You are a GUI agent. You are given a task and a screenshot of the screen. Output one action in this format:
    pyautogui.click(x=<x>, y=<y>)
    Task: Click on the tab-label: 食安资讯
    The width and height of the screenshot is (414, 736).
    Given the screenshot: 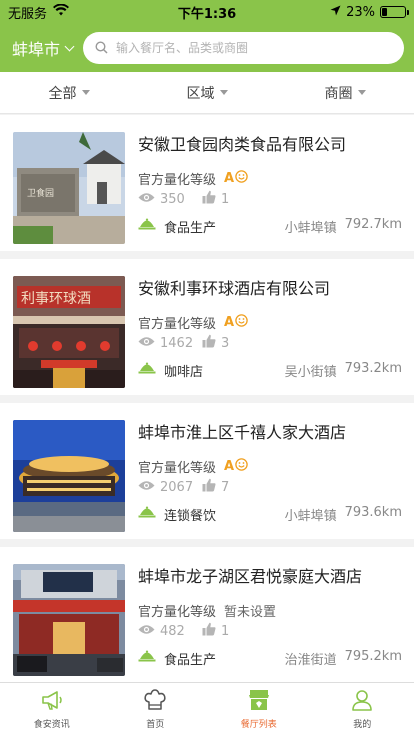 What is the action you would take?
    pyautogui.click(x=51, y=725)
    